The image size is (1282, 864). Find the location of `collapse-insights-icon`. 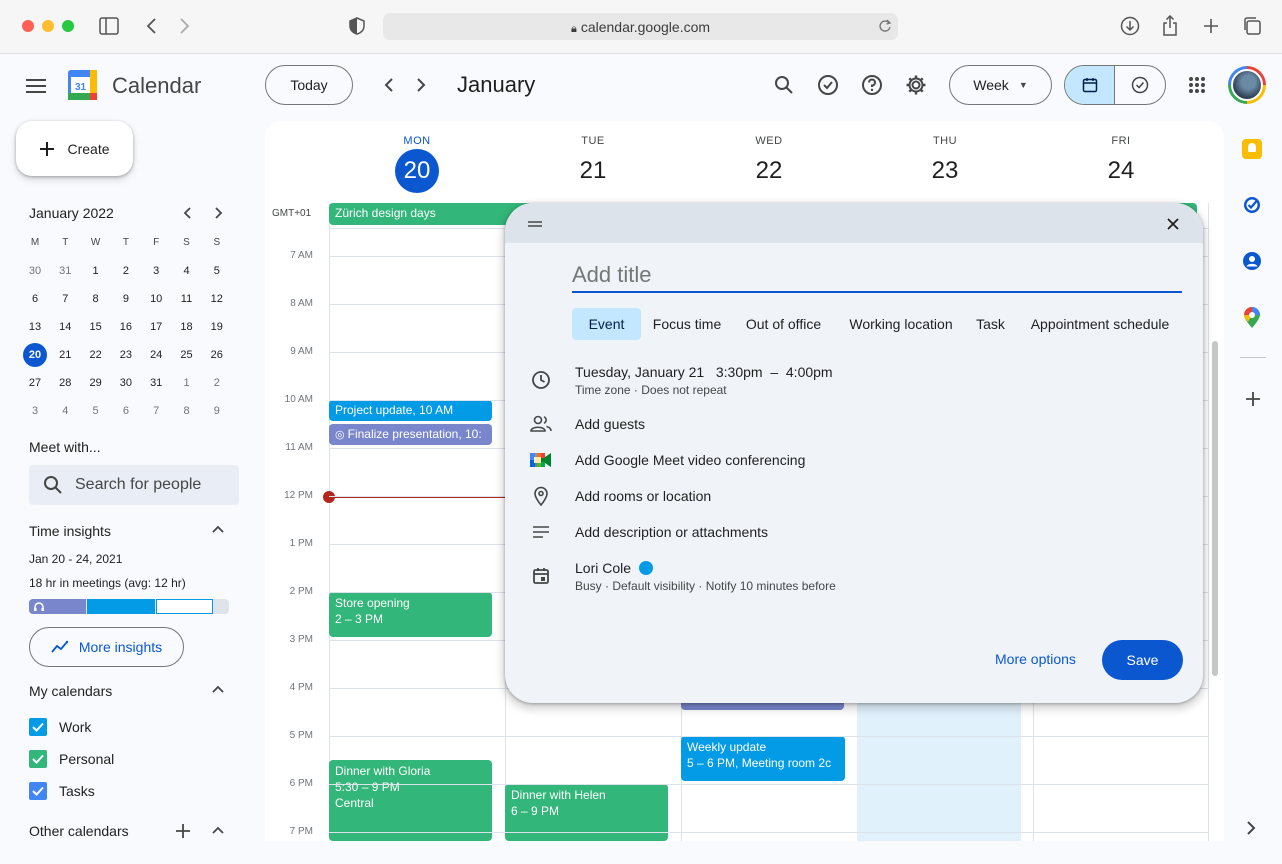

collapse-insights-icon is located at coordinates (218, 529).